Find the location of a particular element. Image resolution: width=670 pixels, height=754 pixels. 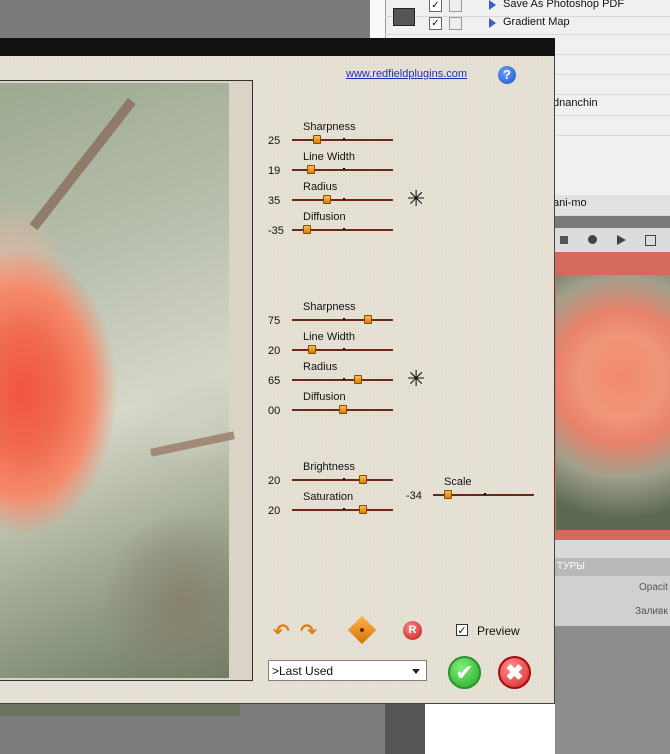

reset-icon: R is located at coordinates (412, 630).